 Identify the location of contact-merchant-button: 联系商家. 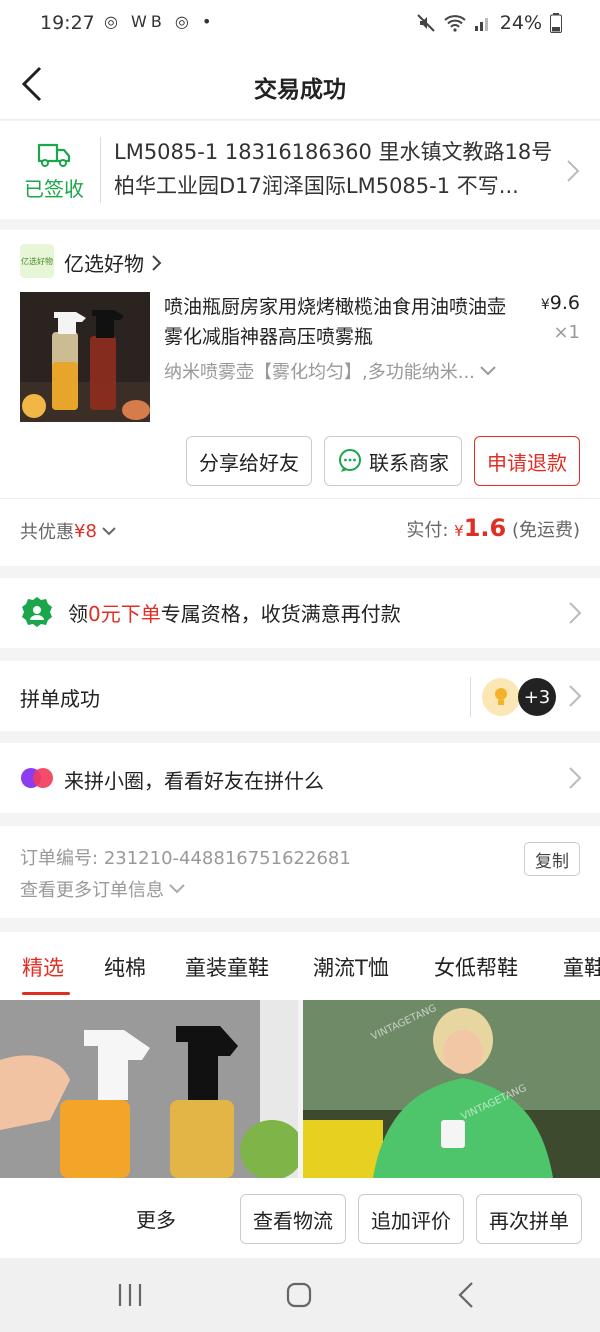
(393, 461).